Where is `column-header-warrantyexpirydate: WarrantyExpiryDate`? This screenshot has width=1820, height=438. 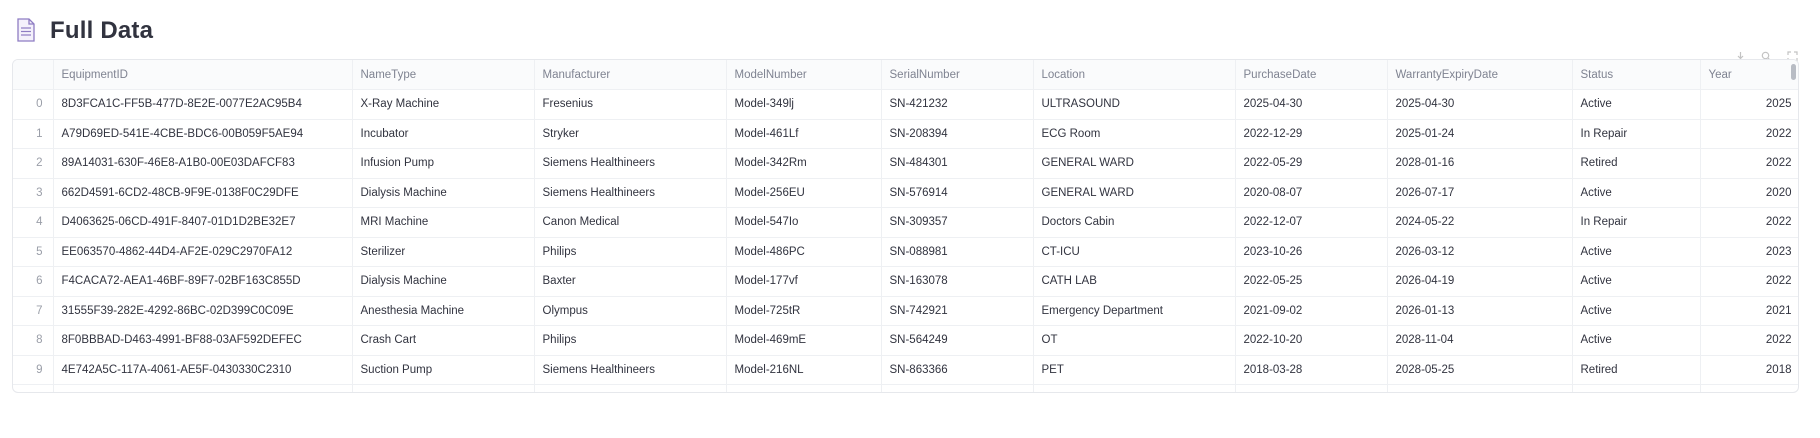 column-header-warrantyexpirydate: WarrantyExpiryDate is located at coordinates (1480, 75).